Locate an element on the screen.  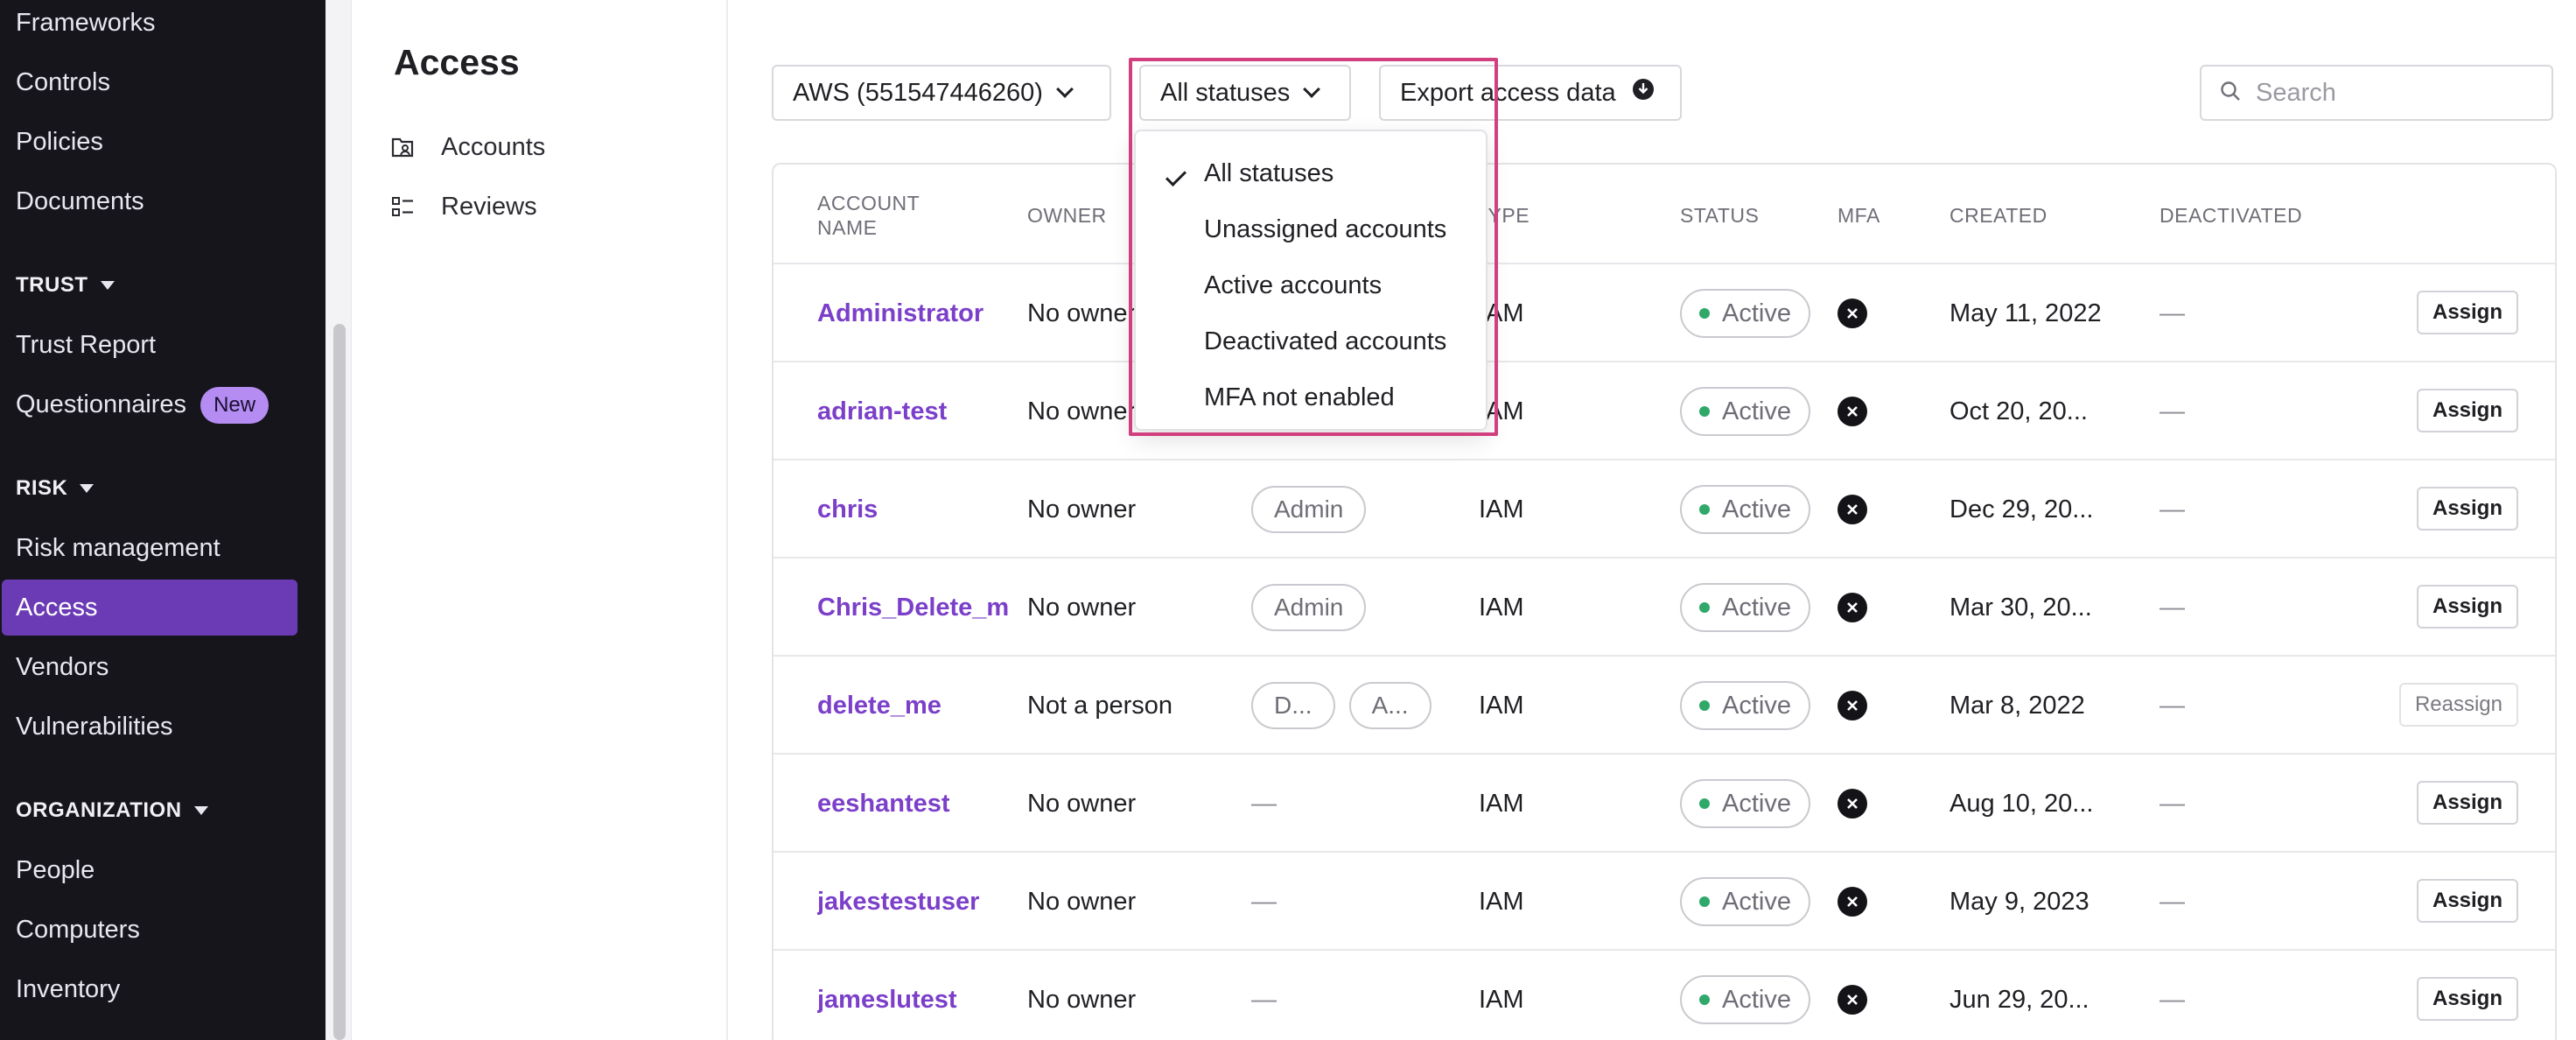
account-name-link: Administrator is located at coordinates (916, 313).